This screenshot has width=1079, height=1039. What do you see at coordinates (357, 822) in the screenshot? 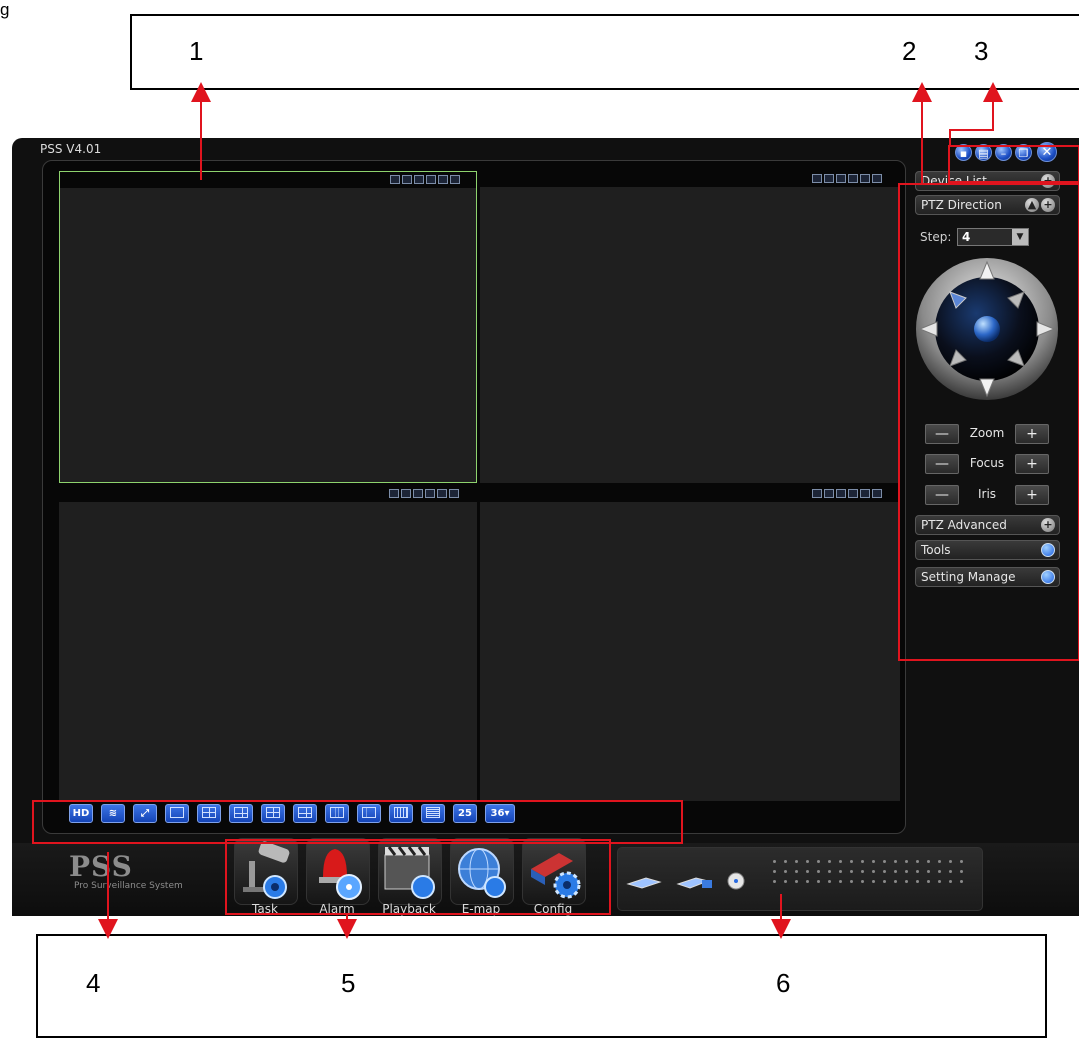
I see `toolbar-highlight` at bounding box center [357, 822].